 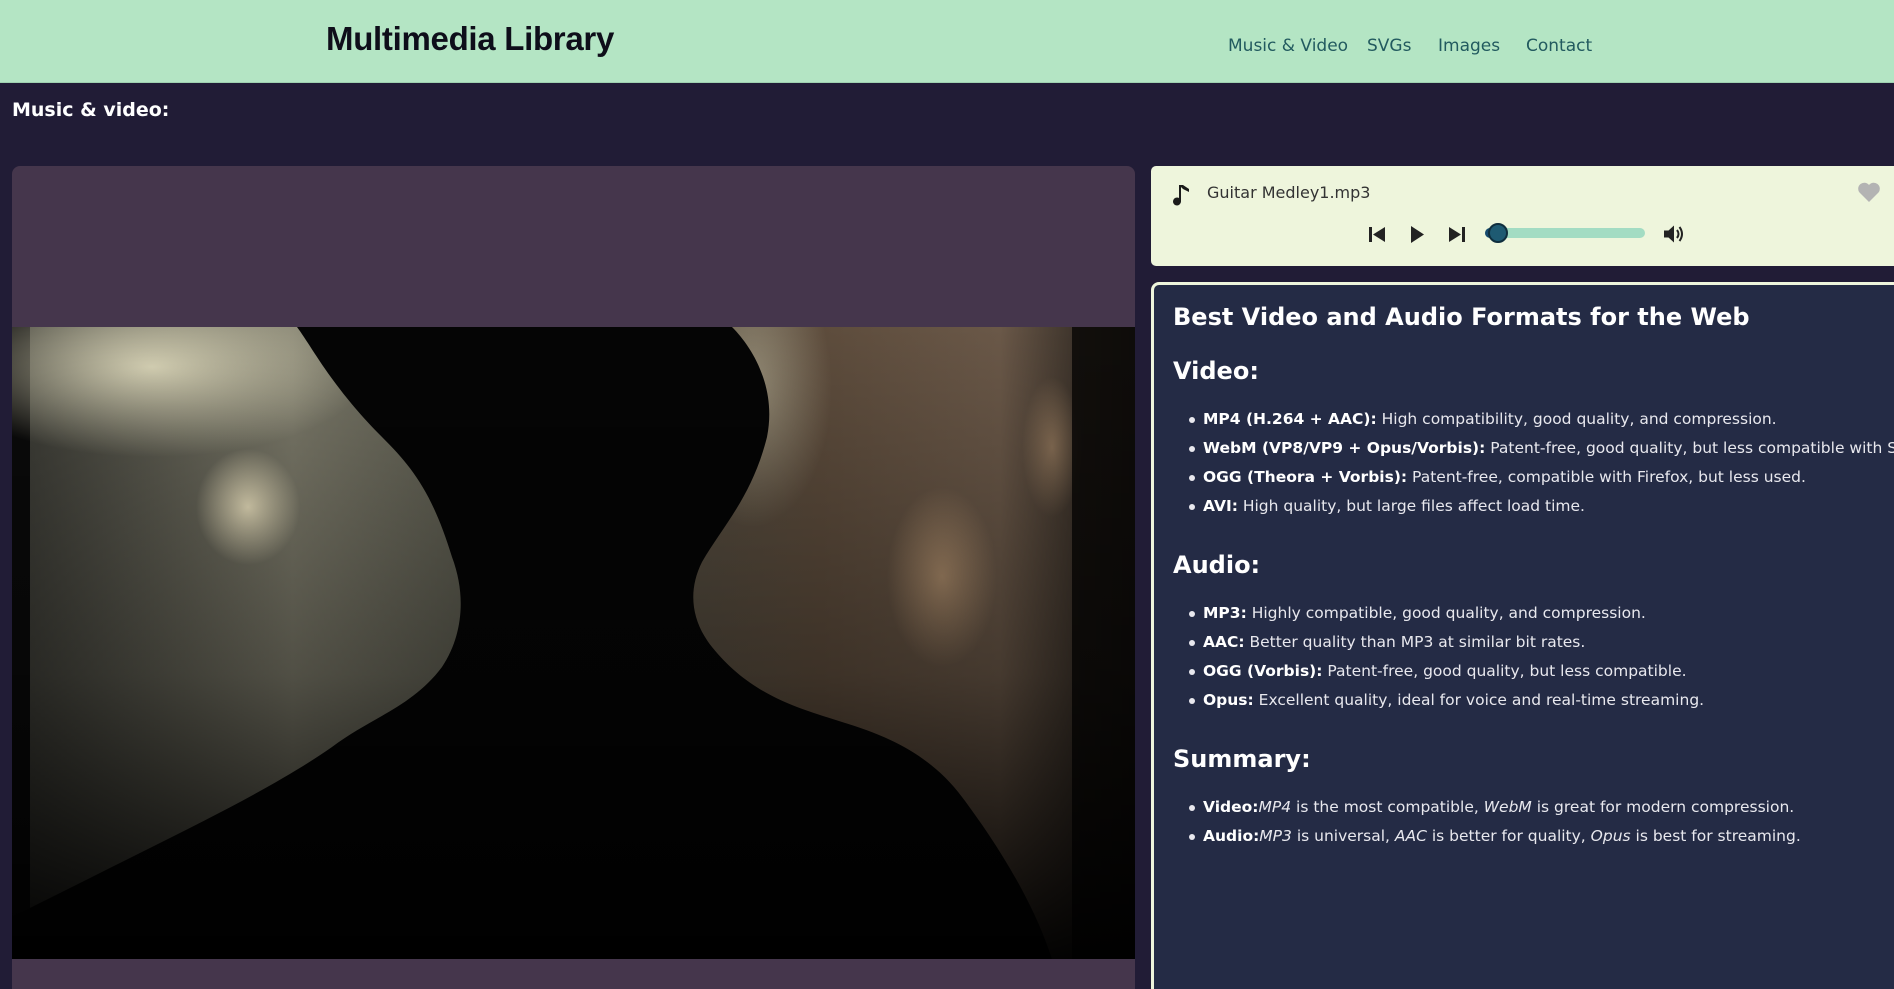 I want to click on progress-thumb, so click(x=1497, y=233).